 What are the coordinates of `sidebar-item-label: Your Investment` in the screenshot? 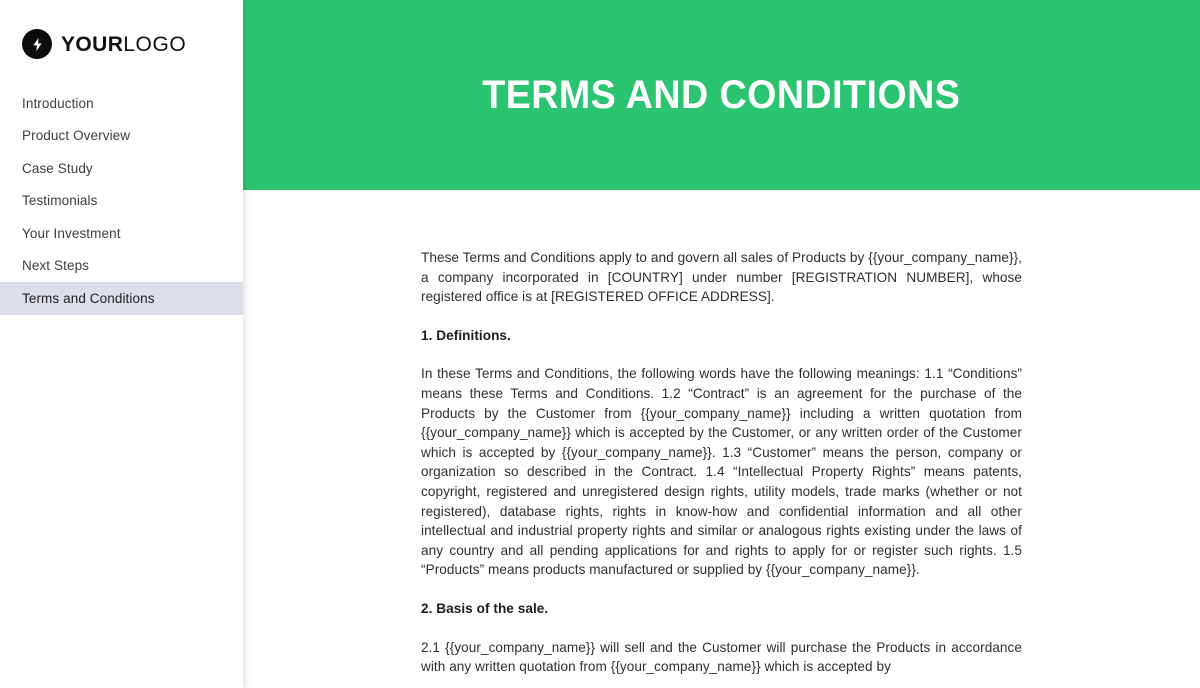 It's located at (71, 233).